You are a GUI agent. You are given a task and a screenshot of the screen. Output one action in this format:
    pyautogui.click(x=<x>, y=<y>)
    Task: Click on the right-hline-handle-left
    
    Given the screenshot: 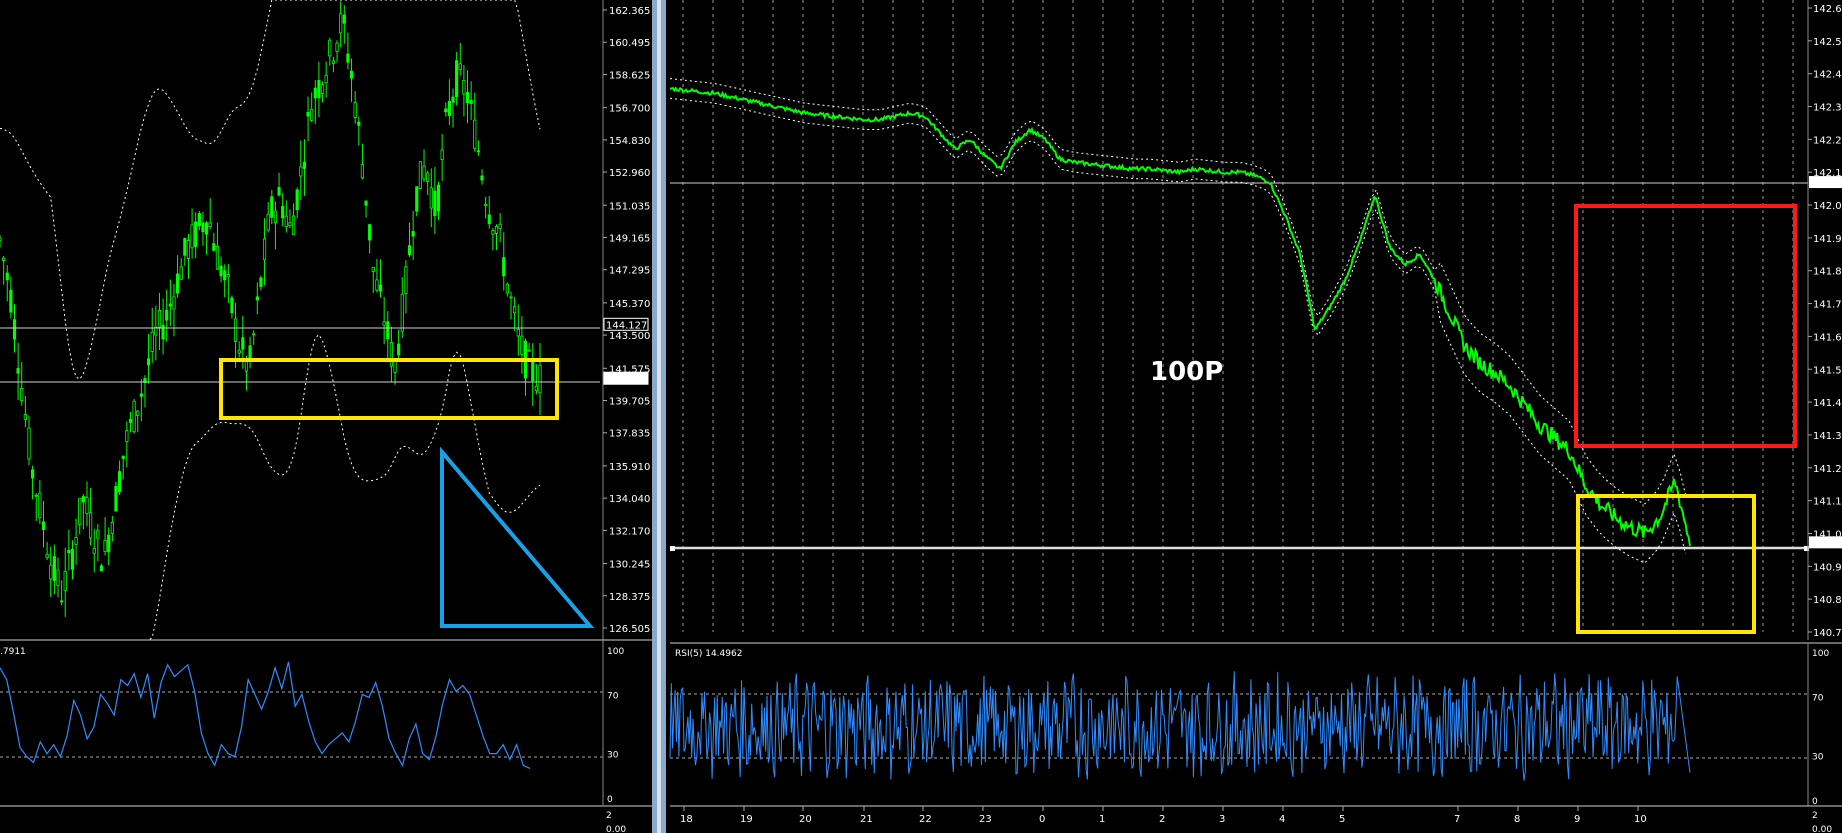 What is the action you would take?
    pyautogui.click(x=672, y=548)
    